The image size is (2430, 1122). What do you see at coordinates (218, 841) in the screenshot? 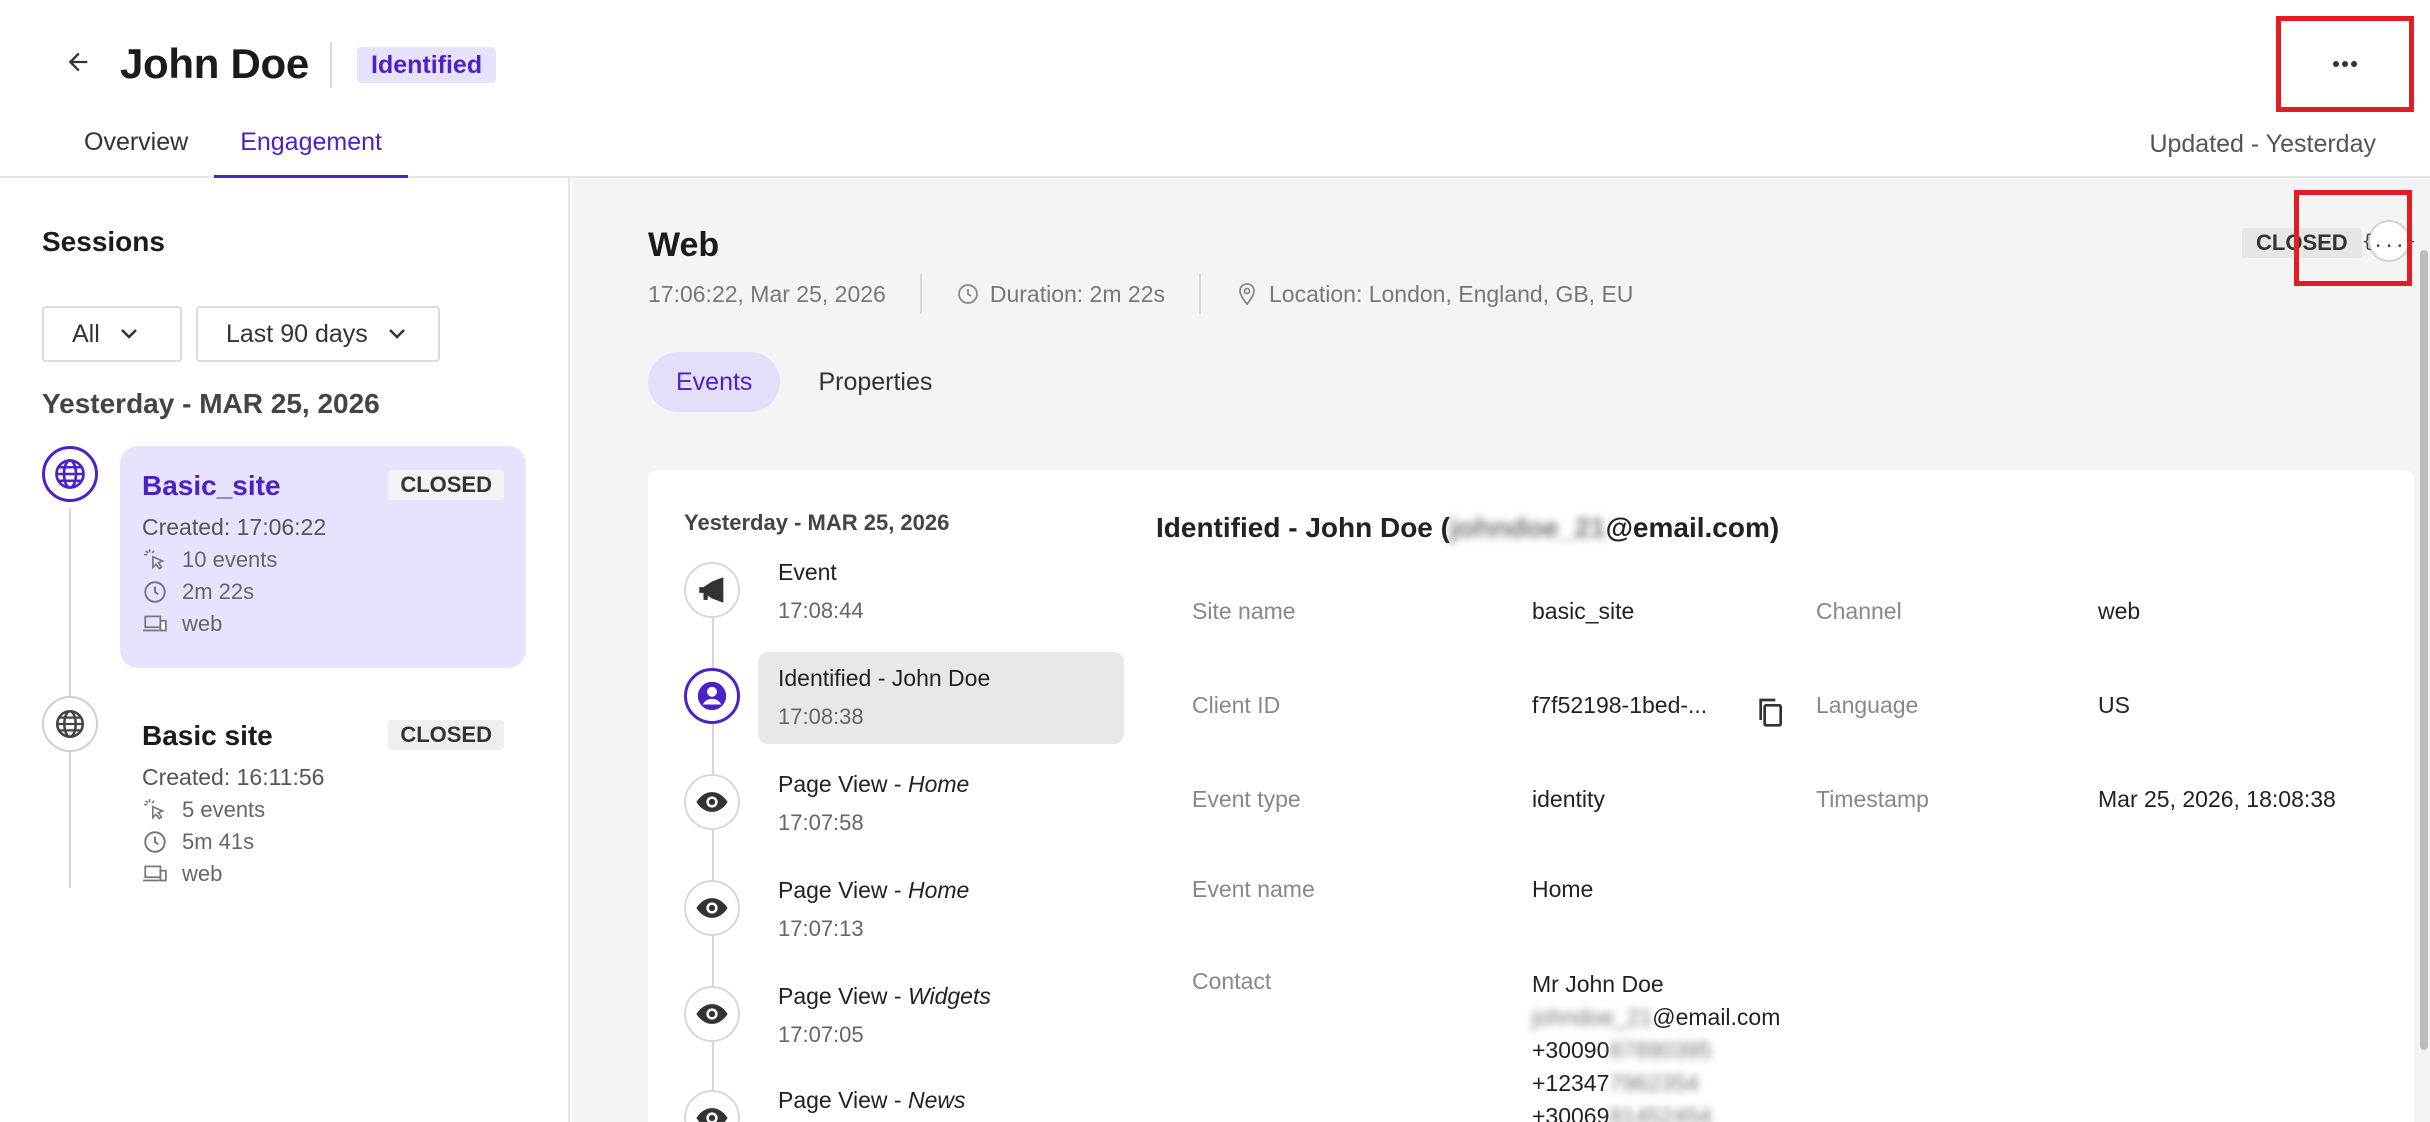
I see `session-duration: 5m 41s` at bounding box center [218, 841].